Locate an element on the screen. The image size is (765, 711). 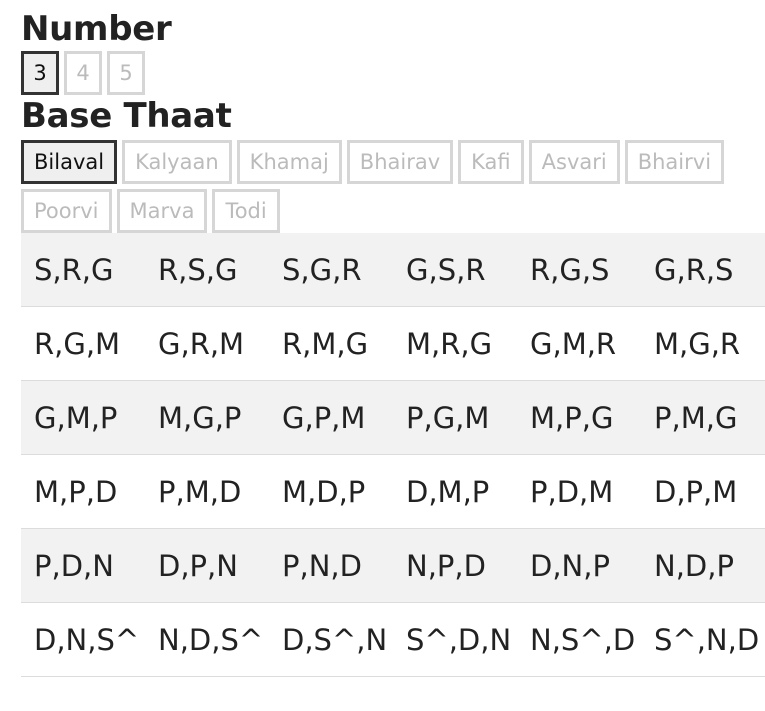
table-cell: G,S,R is located at coordinates (455, 270).